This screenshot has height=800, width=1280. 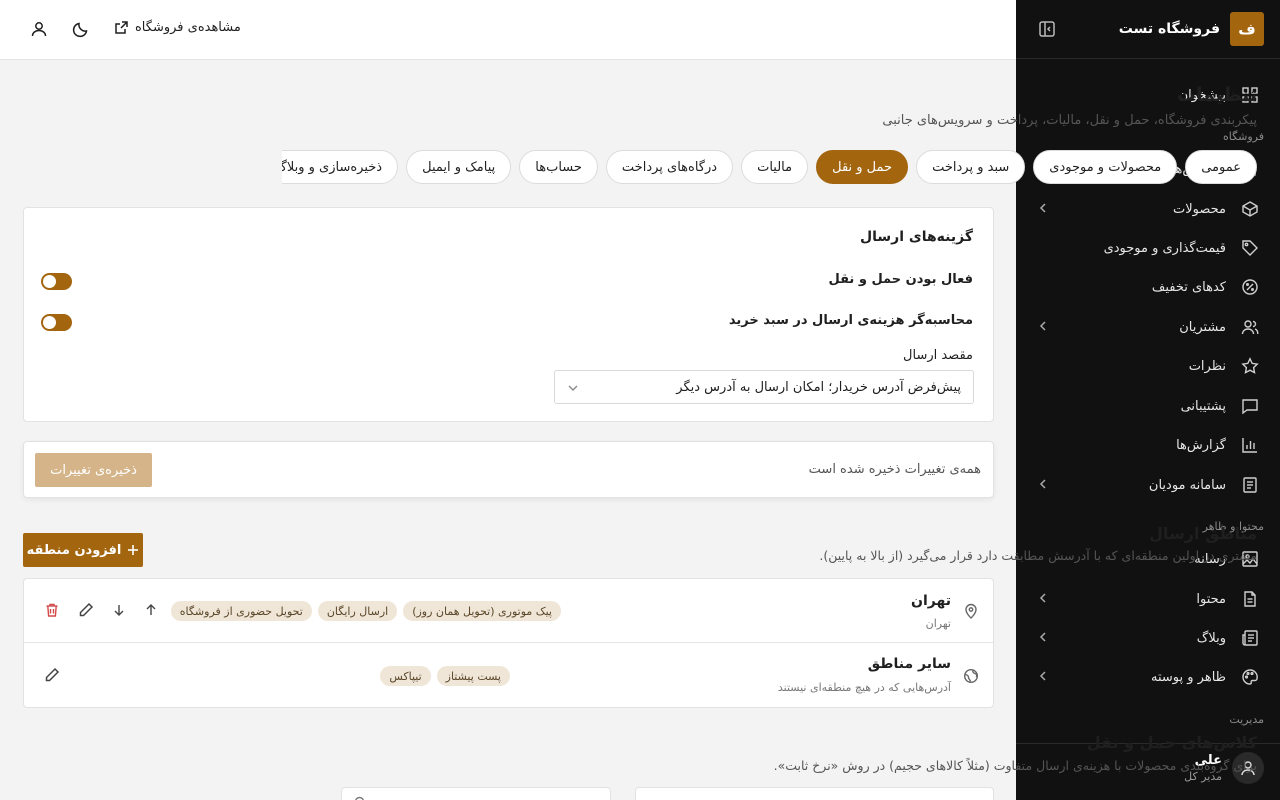 I want to click on sidebar-item-discounts: کدهای تخفیف, so click(x=1148, y=287).